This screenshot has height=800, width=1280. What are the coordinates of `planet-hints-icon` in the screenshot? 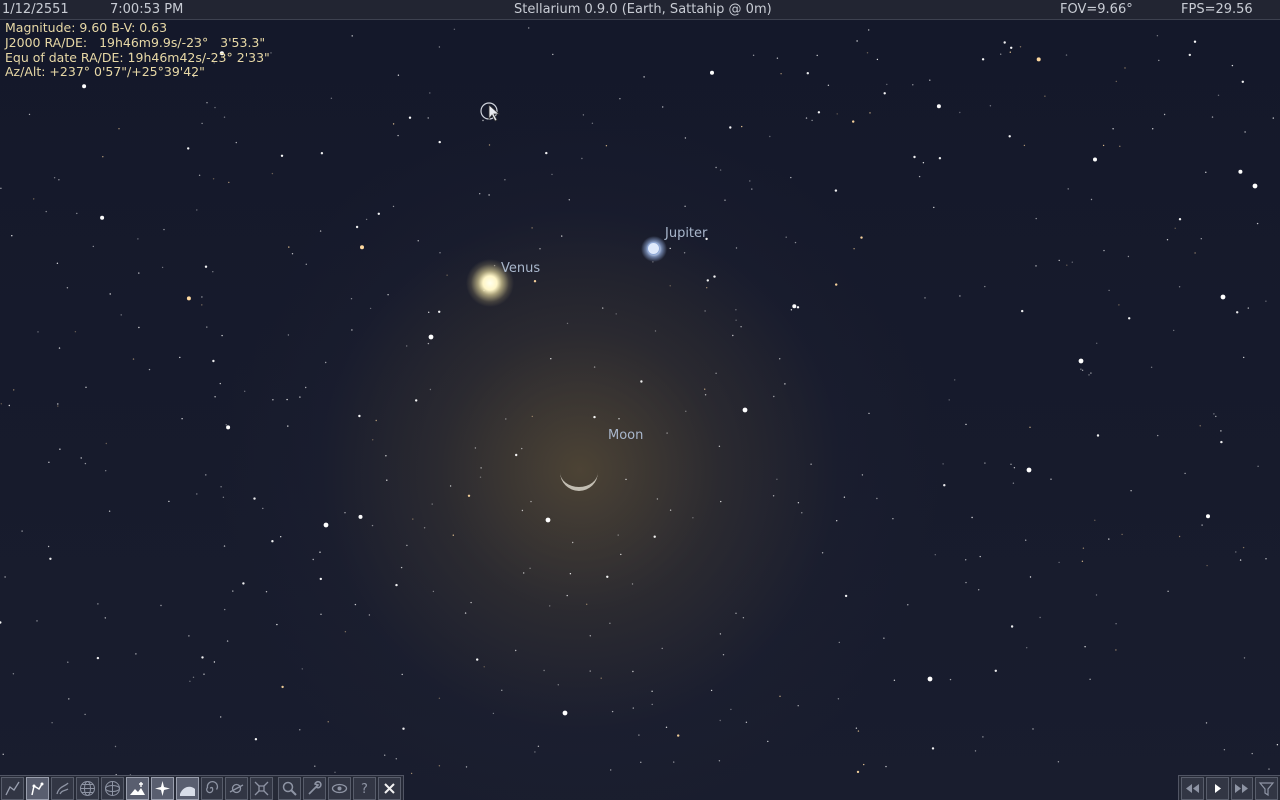 It's located at (237, 788).